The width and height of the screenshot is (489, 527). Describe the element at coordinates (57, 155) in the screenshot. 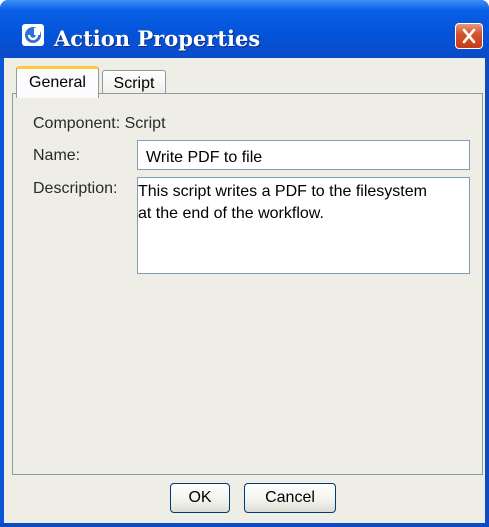

I see `name-label: Name:` at that location.